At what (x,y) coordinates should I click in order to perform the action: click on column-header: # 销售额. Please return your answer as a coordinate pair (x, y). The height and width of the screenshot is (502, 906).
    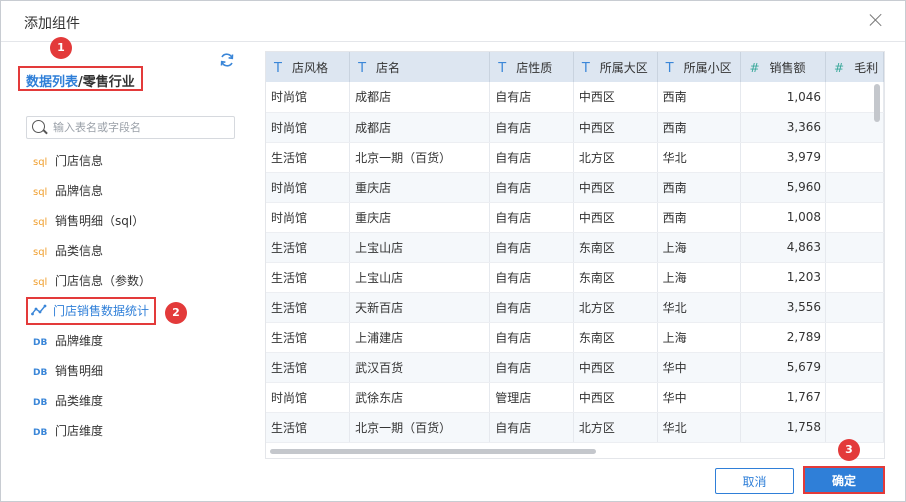
    Looking at the image, I should click on (783, 67).